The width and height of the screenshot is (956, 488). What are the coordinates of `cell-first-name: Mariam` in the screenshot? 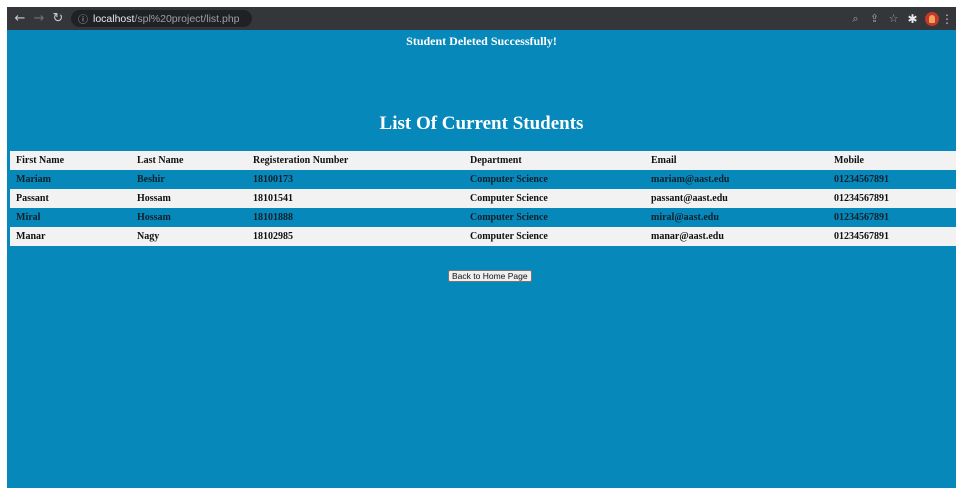 It's located at (70, 179).